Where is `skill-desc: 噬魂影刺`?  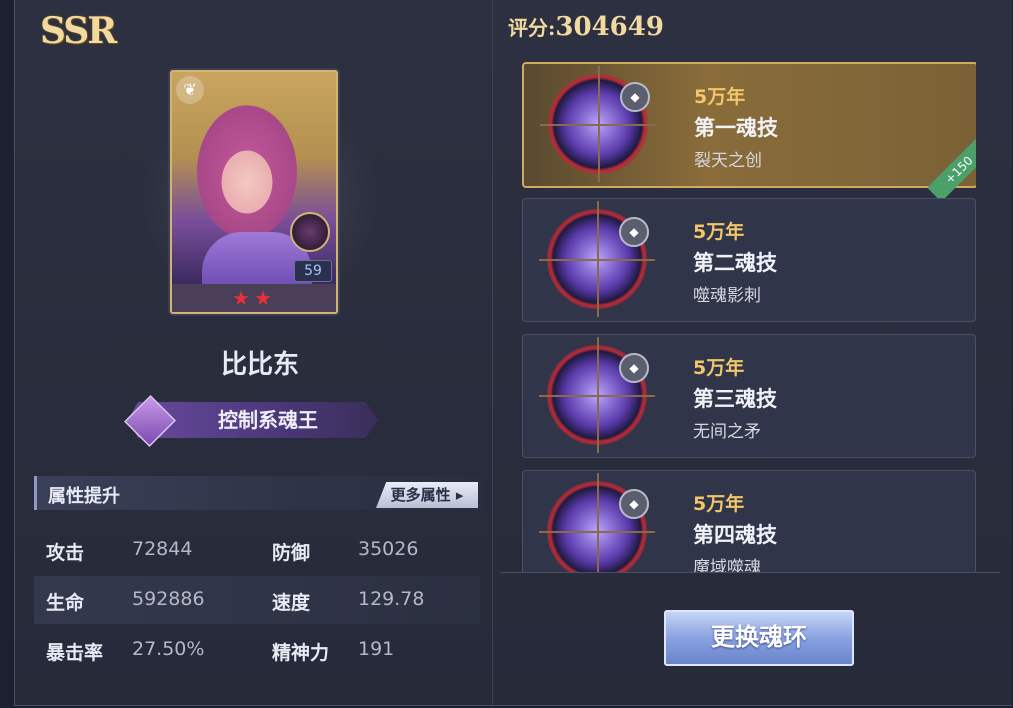
skill-desc: 噬魂影刺 is located at coordinates (727, 296).